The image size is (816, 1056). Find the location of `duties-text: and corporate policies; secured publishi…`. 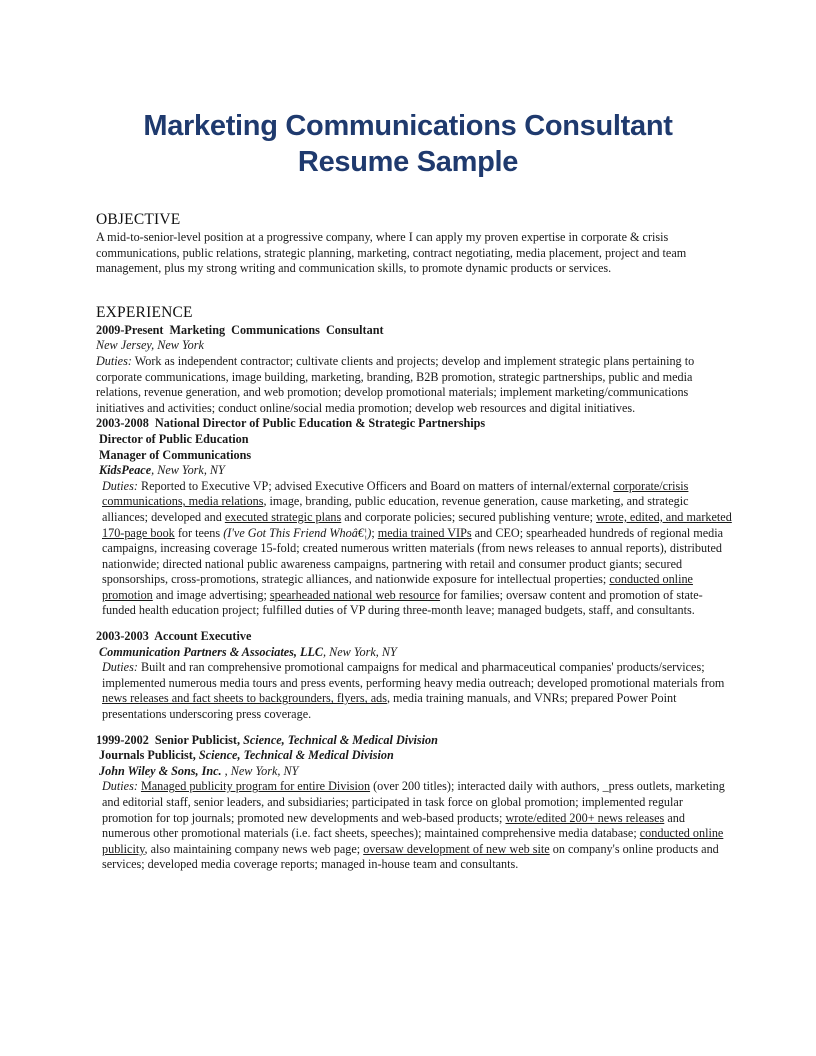

duties-text: and corporate policies; secured publishi… is located at coordinates (469, 516).